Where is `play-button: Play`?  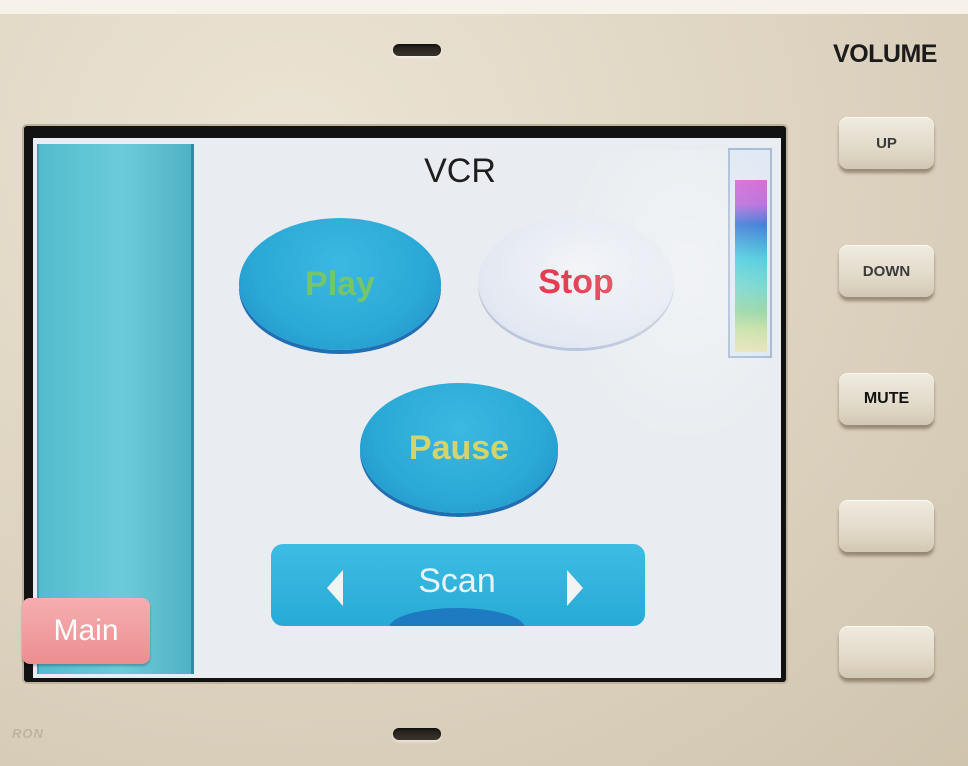 play-button: Play is located at coordinates (340, 284).